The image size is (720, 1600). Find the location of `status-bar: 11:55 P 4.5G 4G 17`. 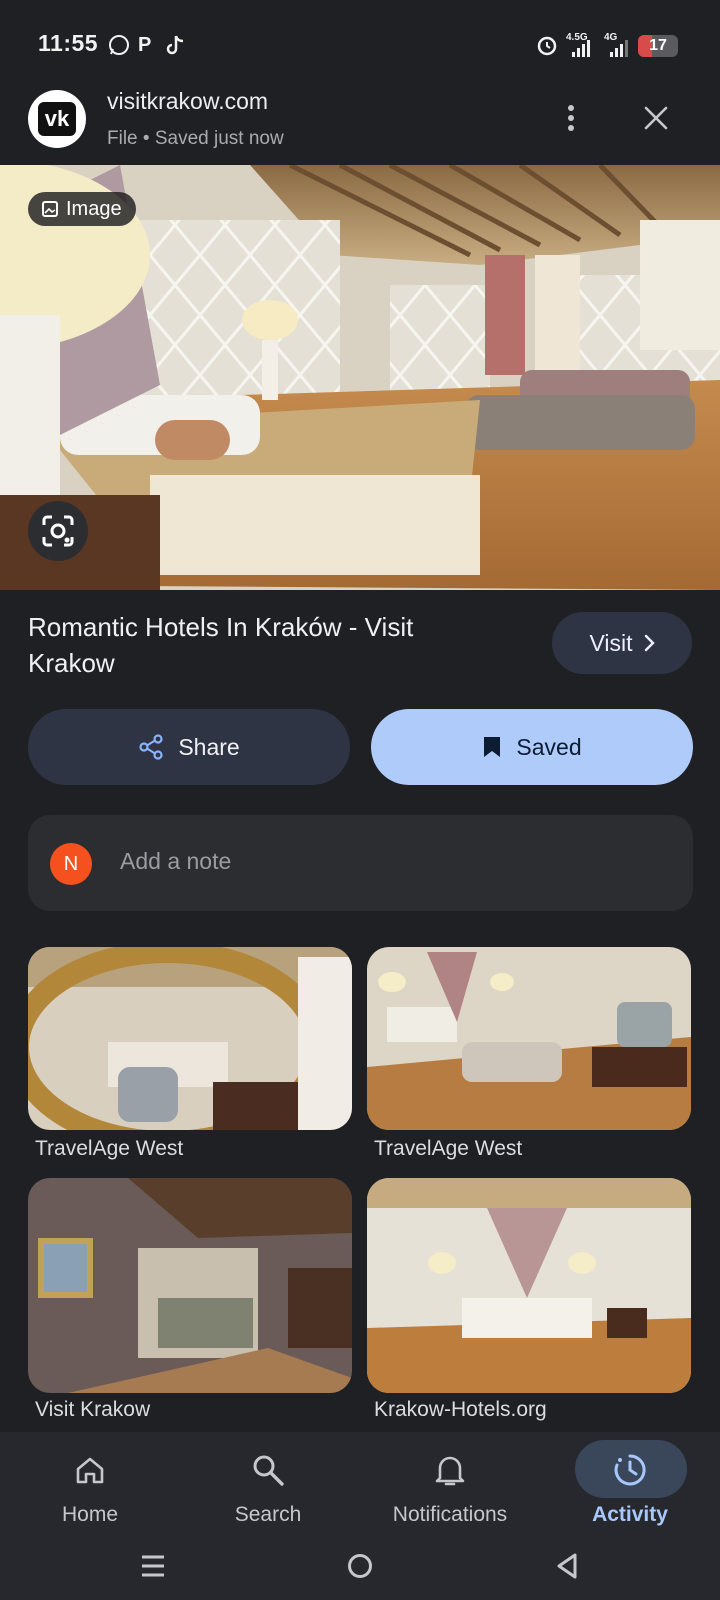

status-bar: 11:55 P 4.5G 4G 17 is located at coordinates (360, 36).